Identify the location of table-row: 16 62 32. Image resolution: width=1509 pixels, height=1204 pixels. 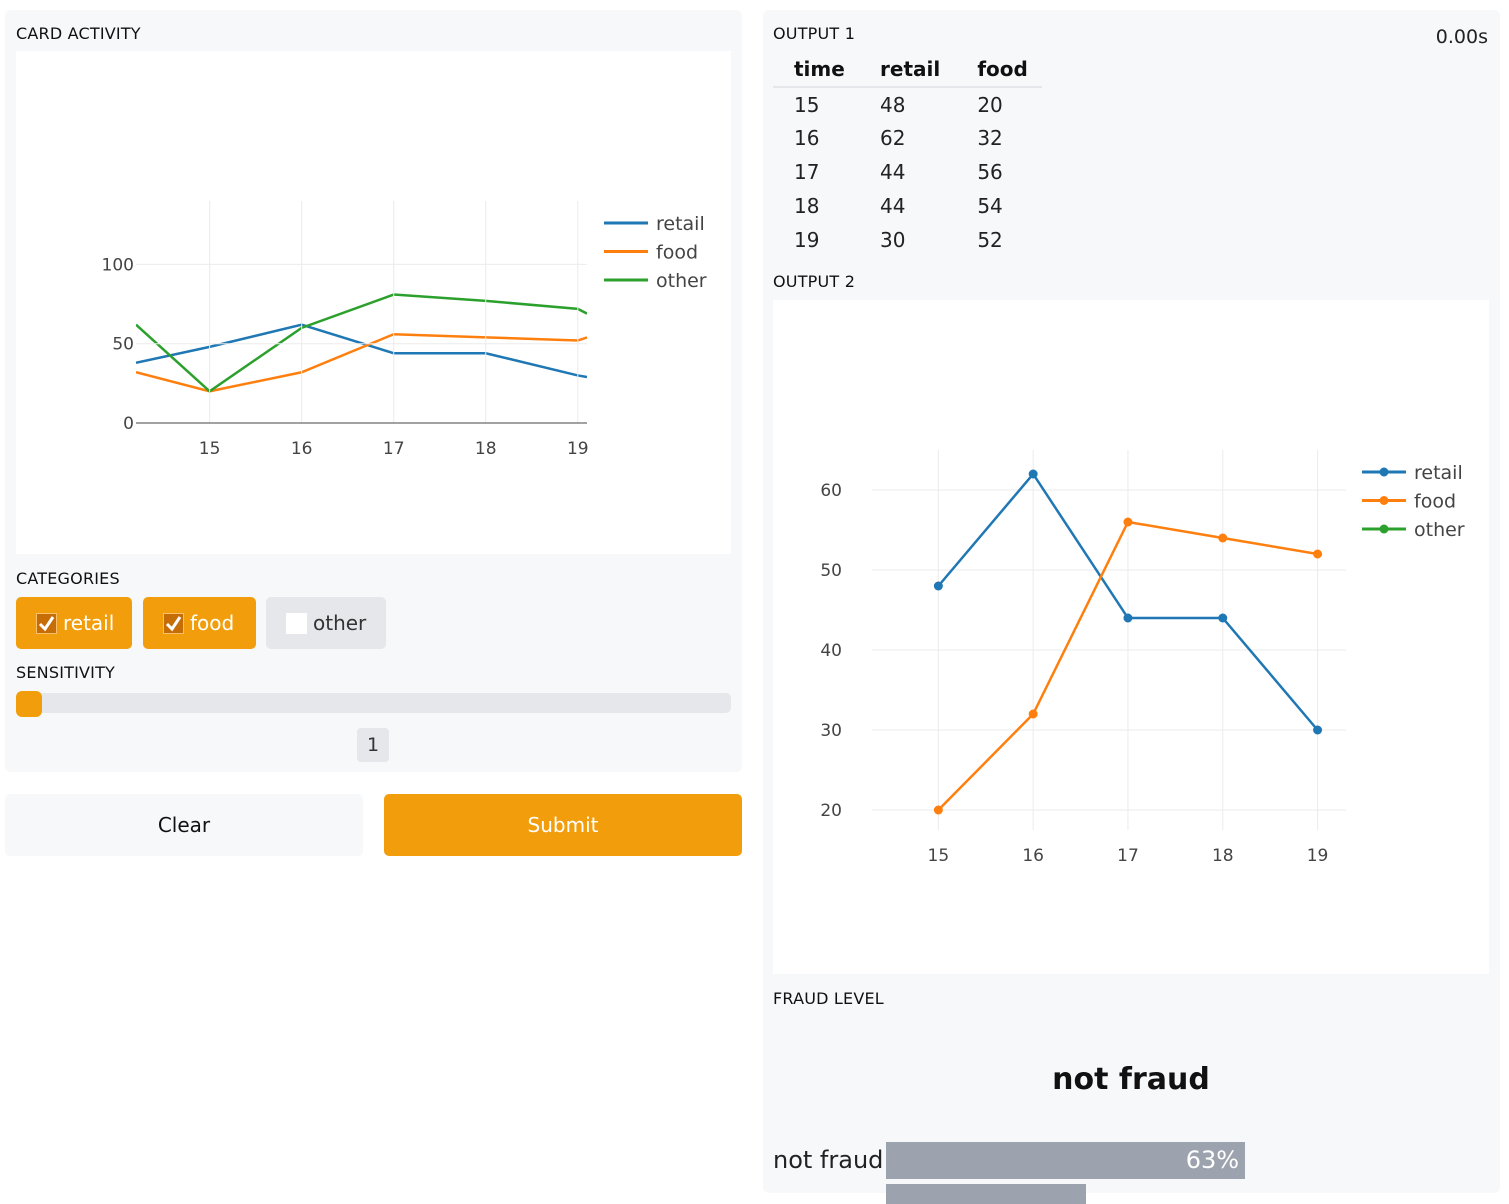
(907, 138).